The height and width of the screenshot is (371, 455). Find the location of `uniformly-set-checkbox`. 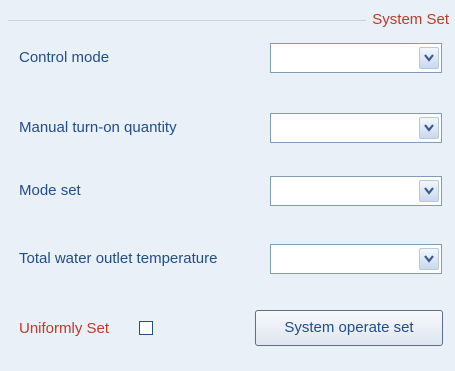

uniformly-set-checkbox is located at coordinates (146, 328).